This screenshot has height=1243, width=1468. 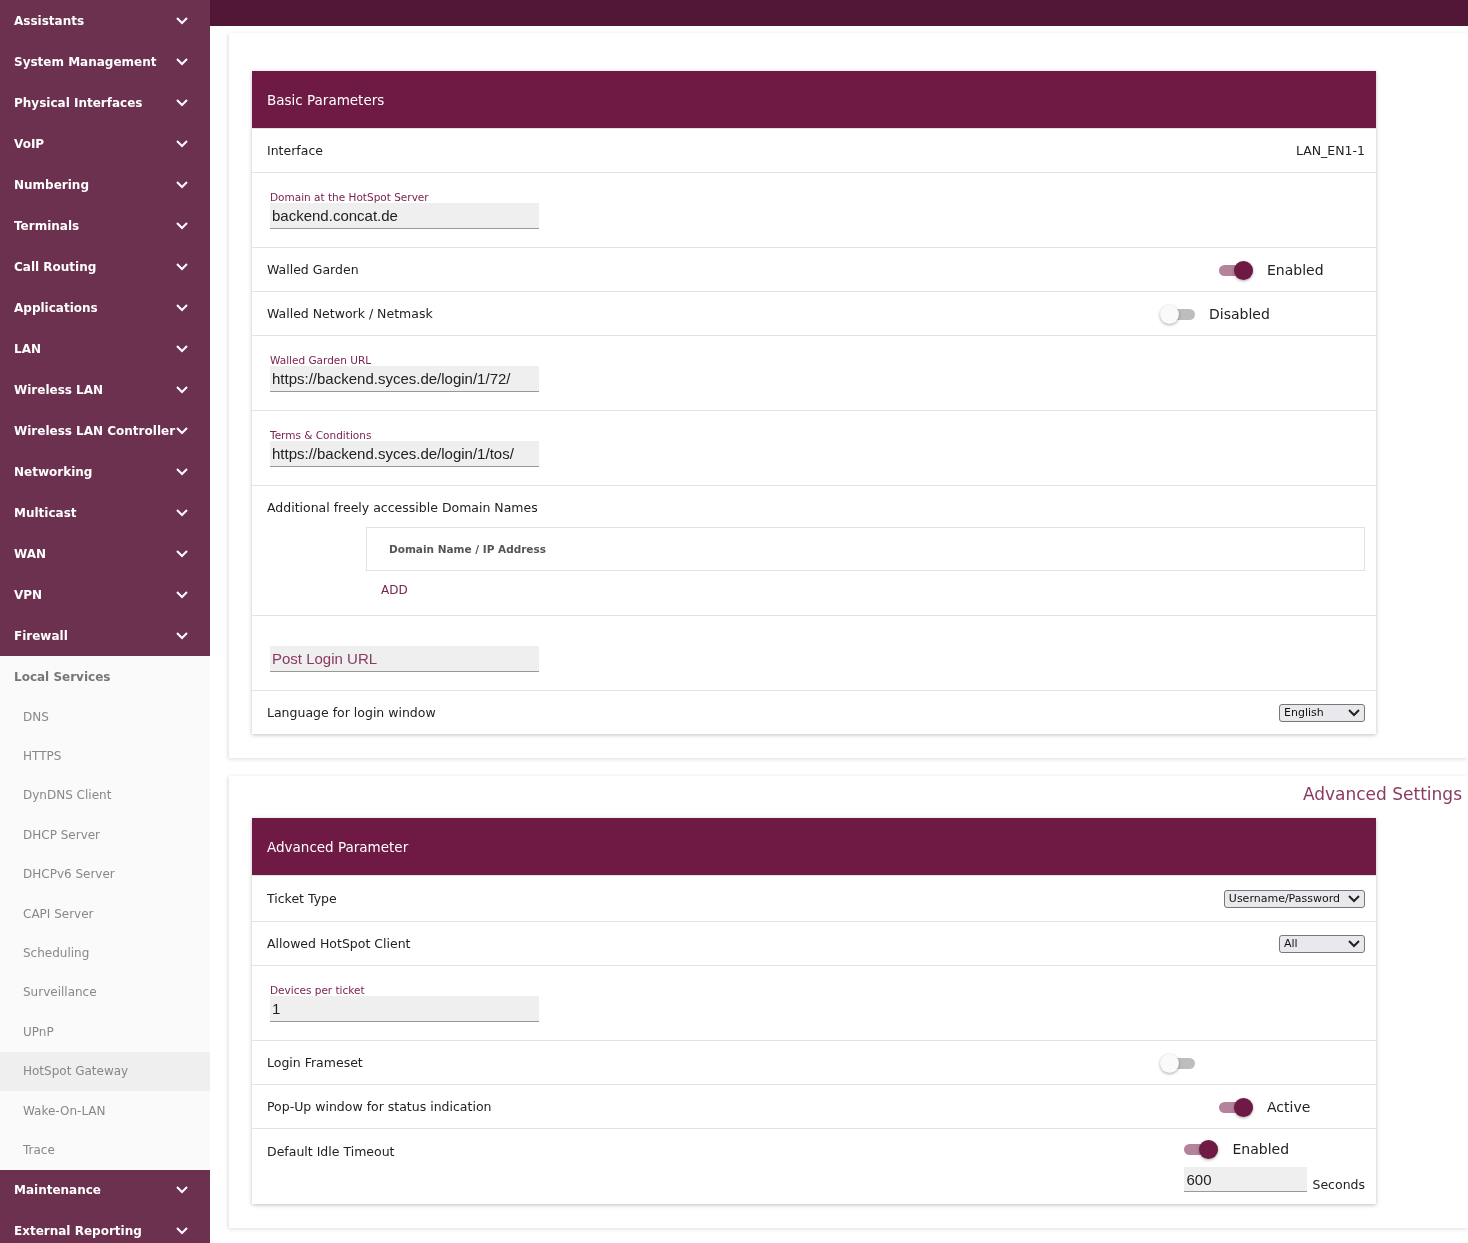 I want to click on state-label: Disabled, so click(x=1239, y=313).